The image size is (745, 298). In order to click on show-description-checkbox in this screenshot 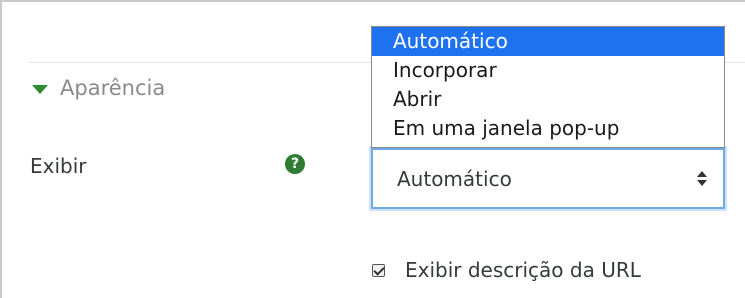, I will do `click(378, 270)`.